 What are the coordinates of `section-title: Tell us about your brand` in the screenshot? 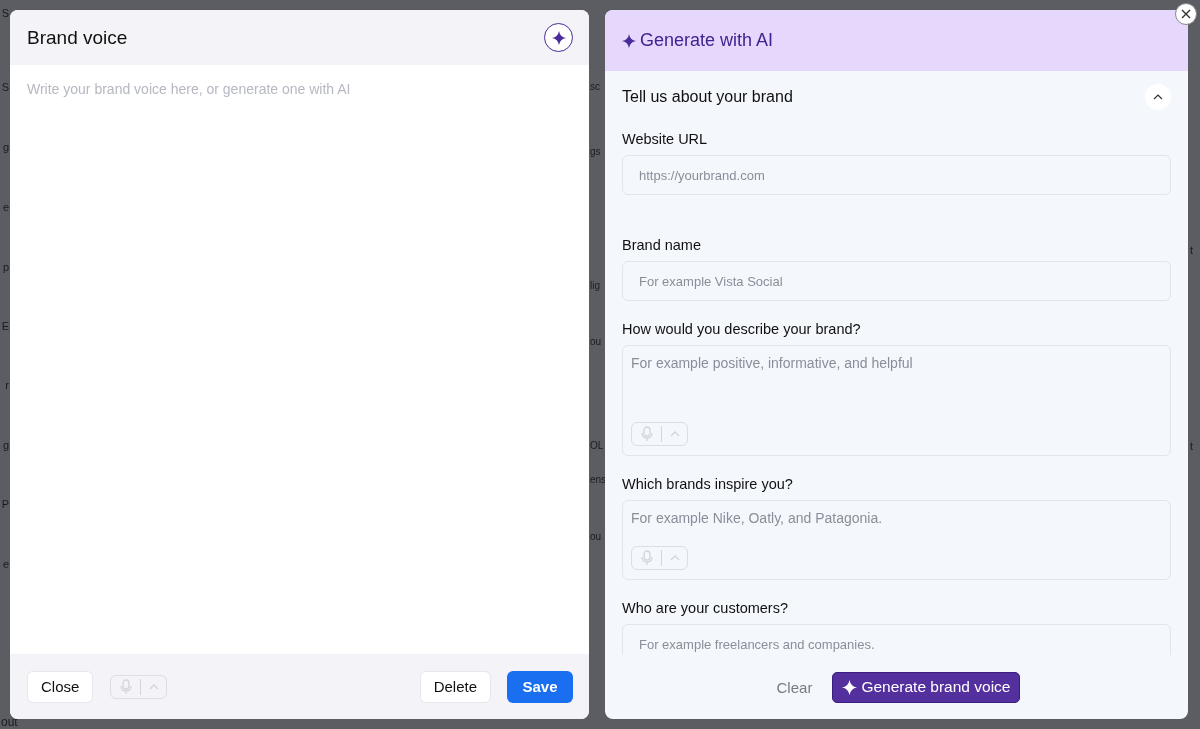 It's located at (707, 97).